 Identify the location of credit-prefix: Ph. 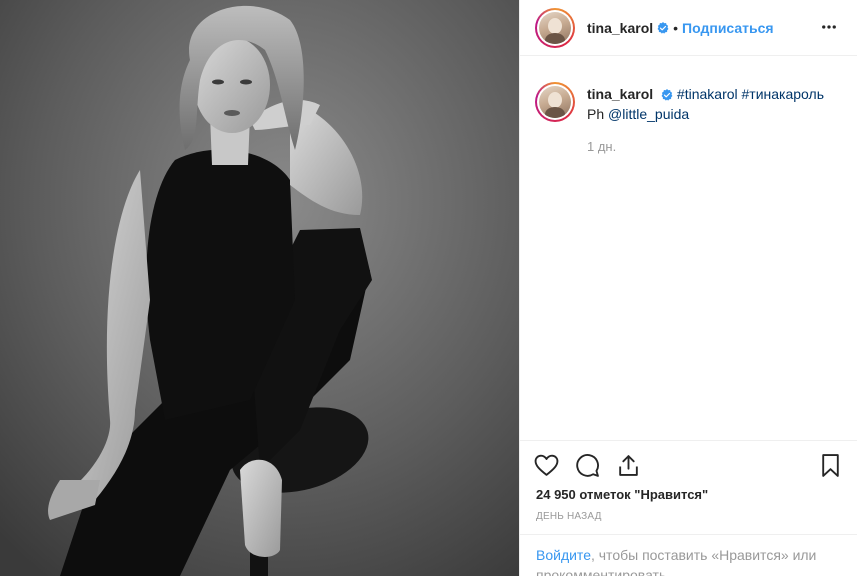
(596, 114).